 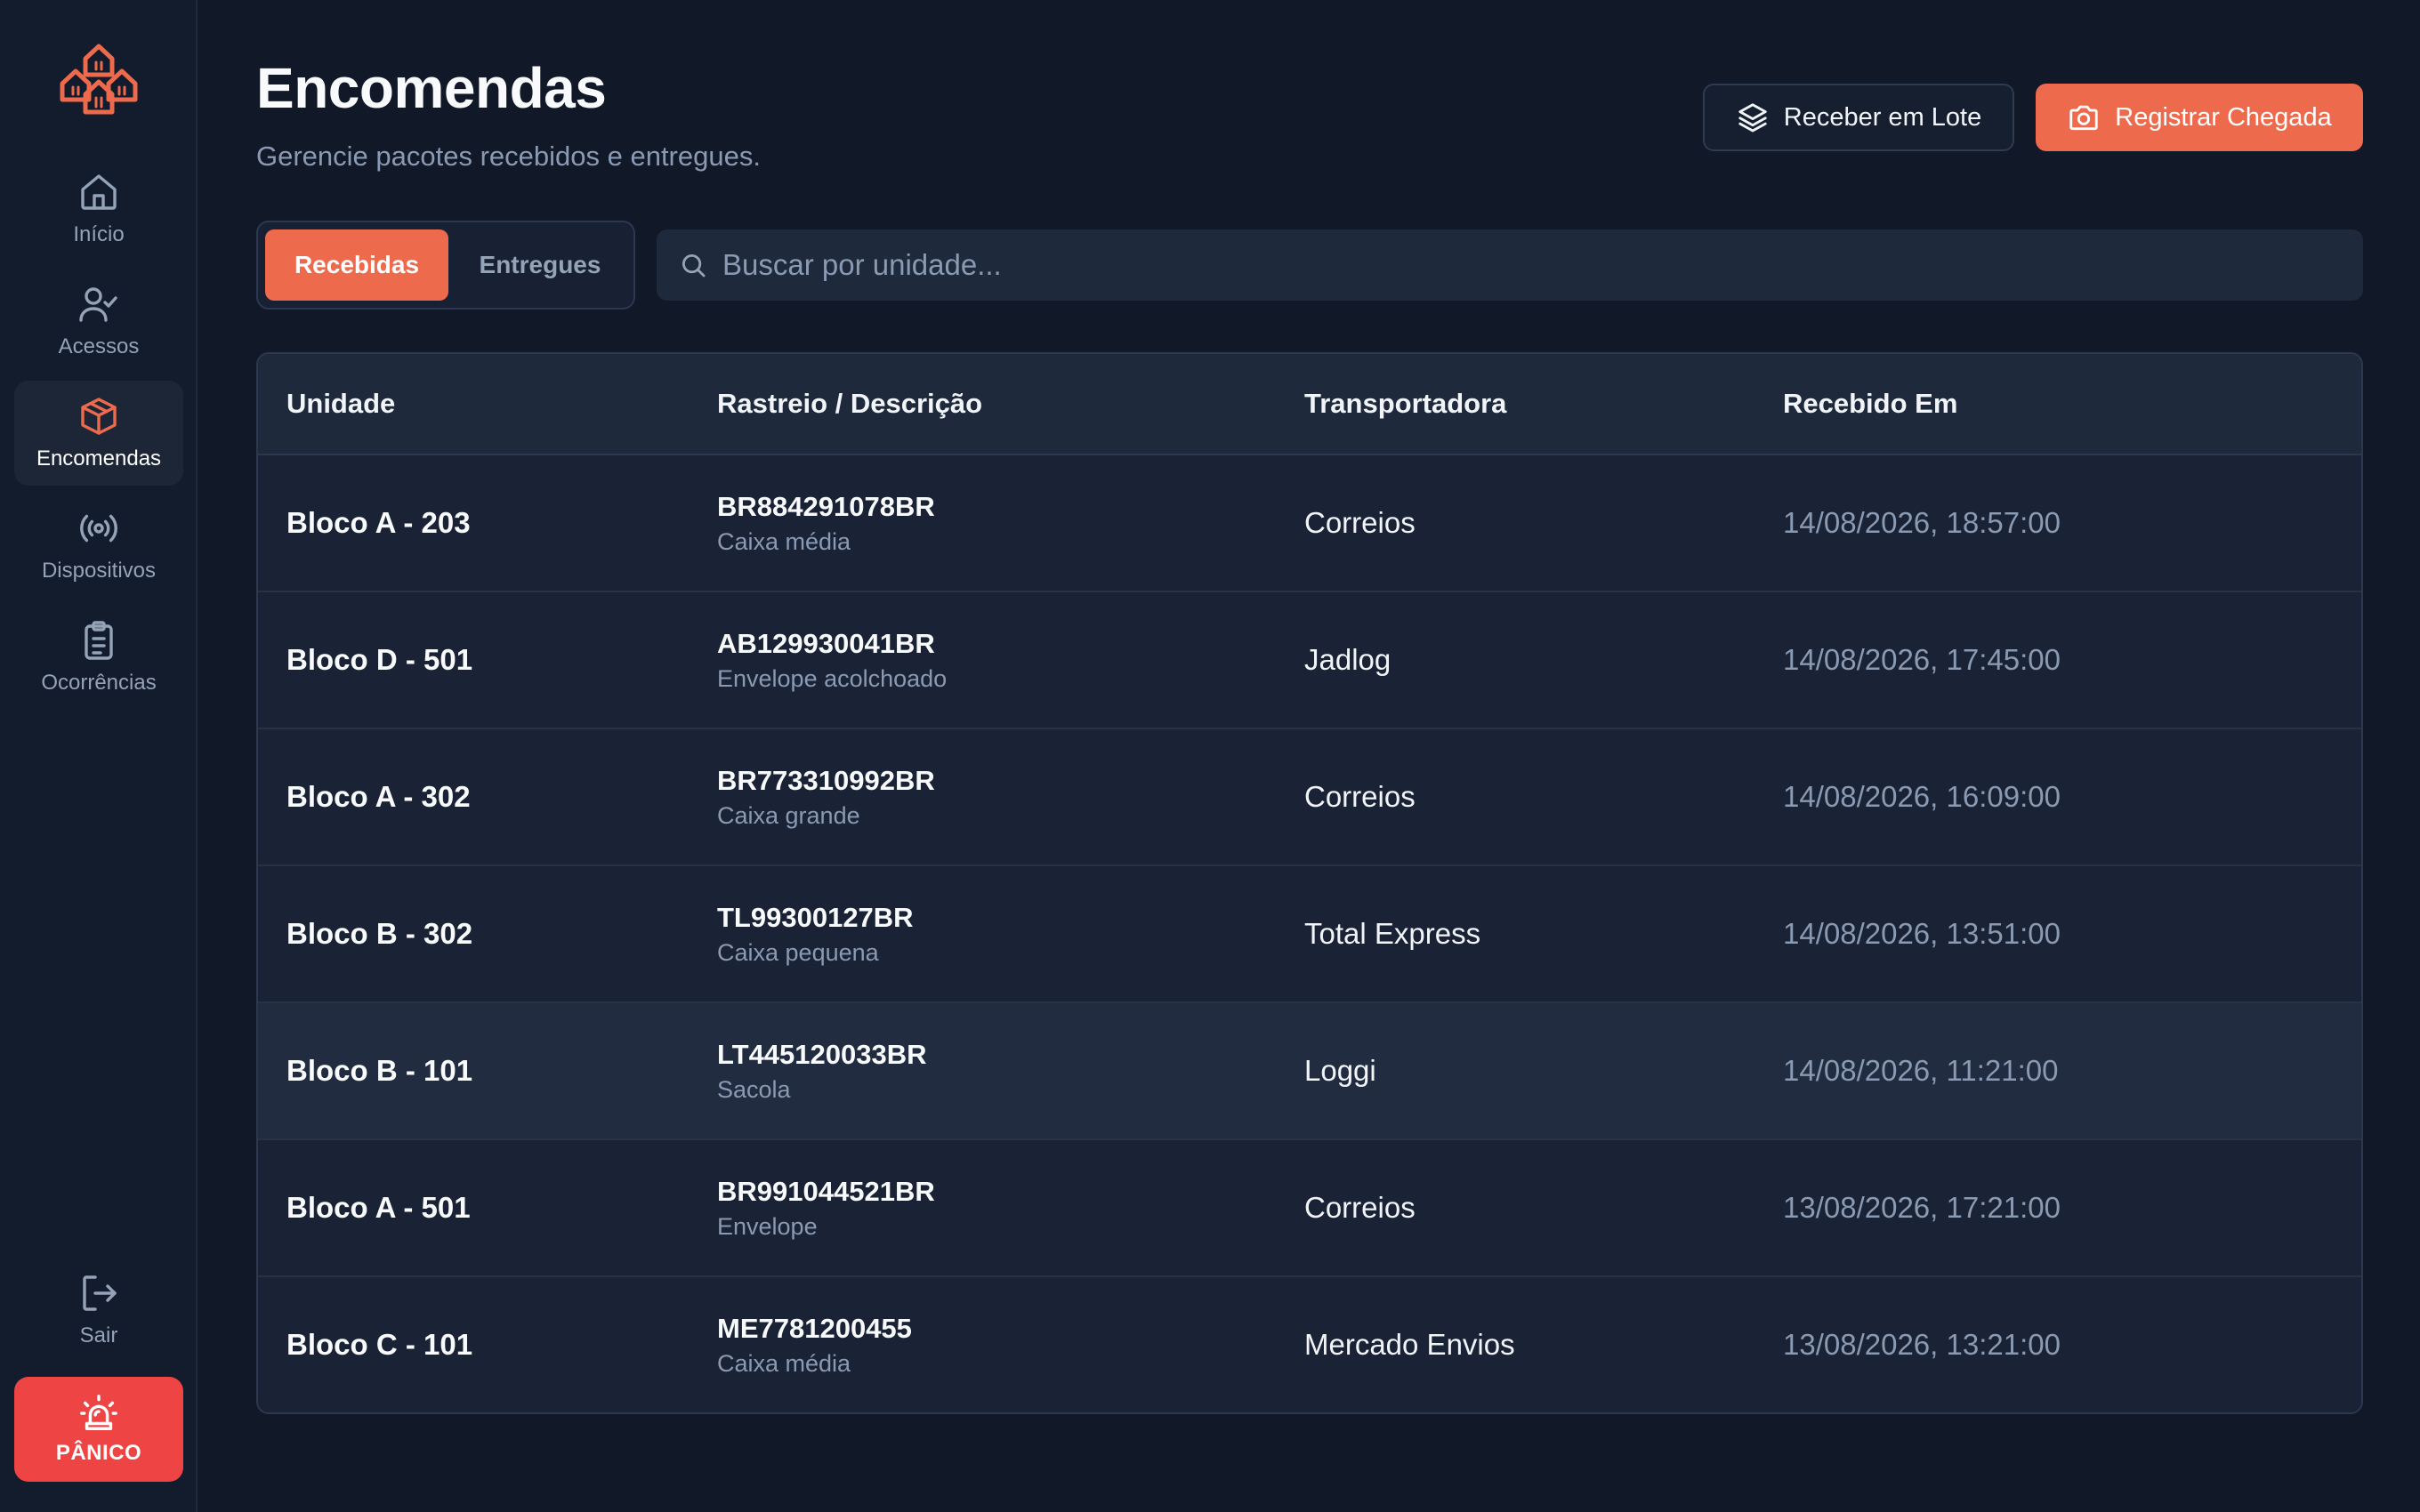 What do you see at coordinates (1922, 1345) in the screenshot?
I see `received-at-cell: 13/08/2026, 13:21:00` at bounding box center [1922, 1345].